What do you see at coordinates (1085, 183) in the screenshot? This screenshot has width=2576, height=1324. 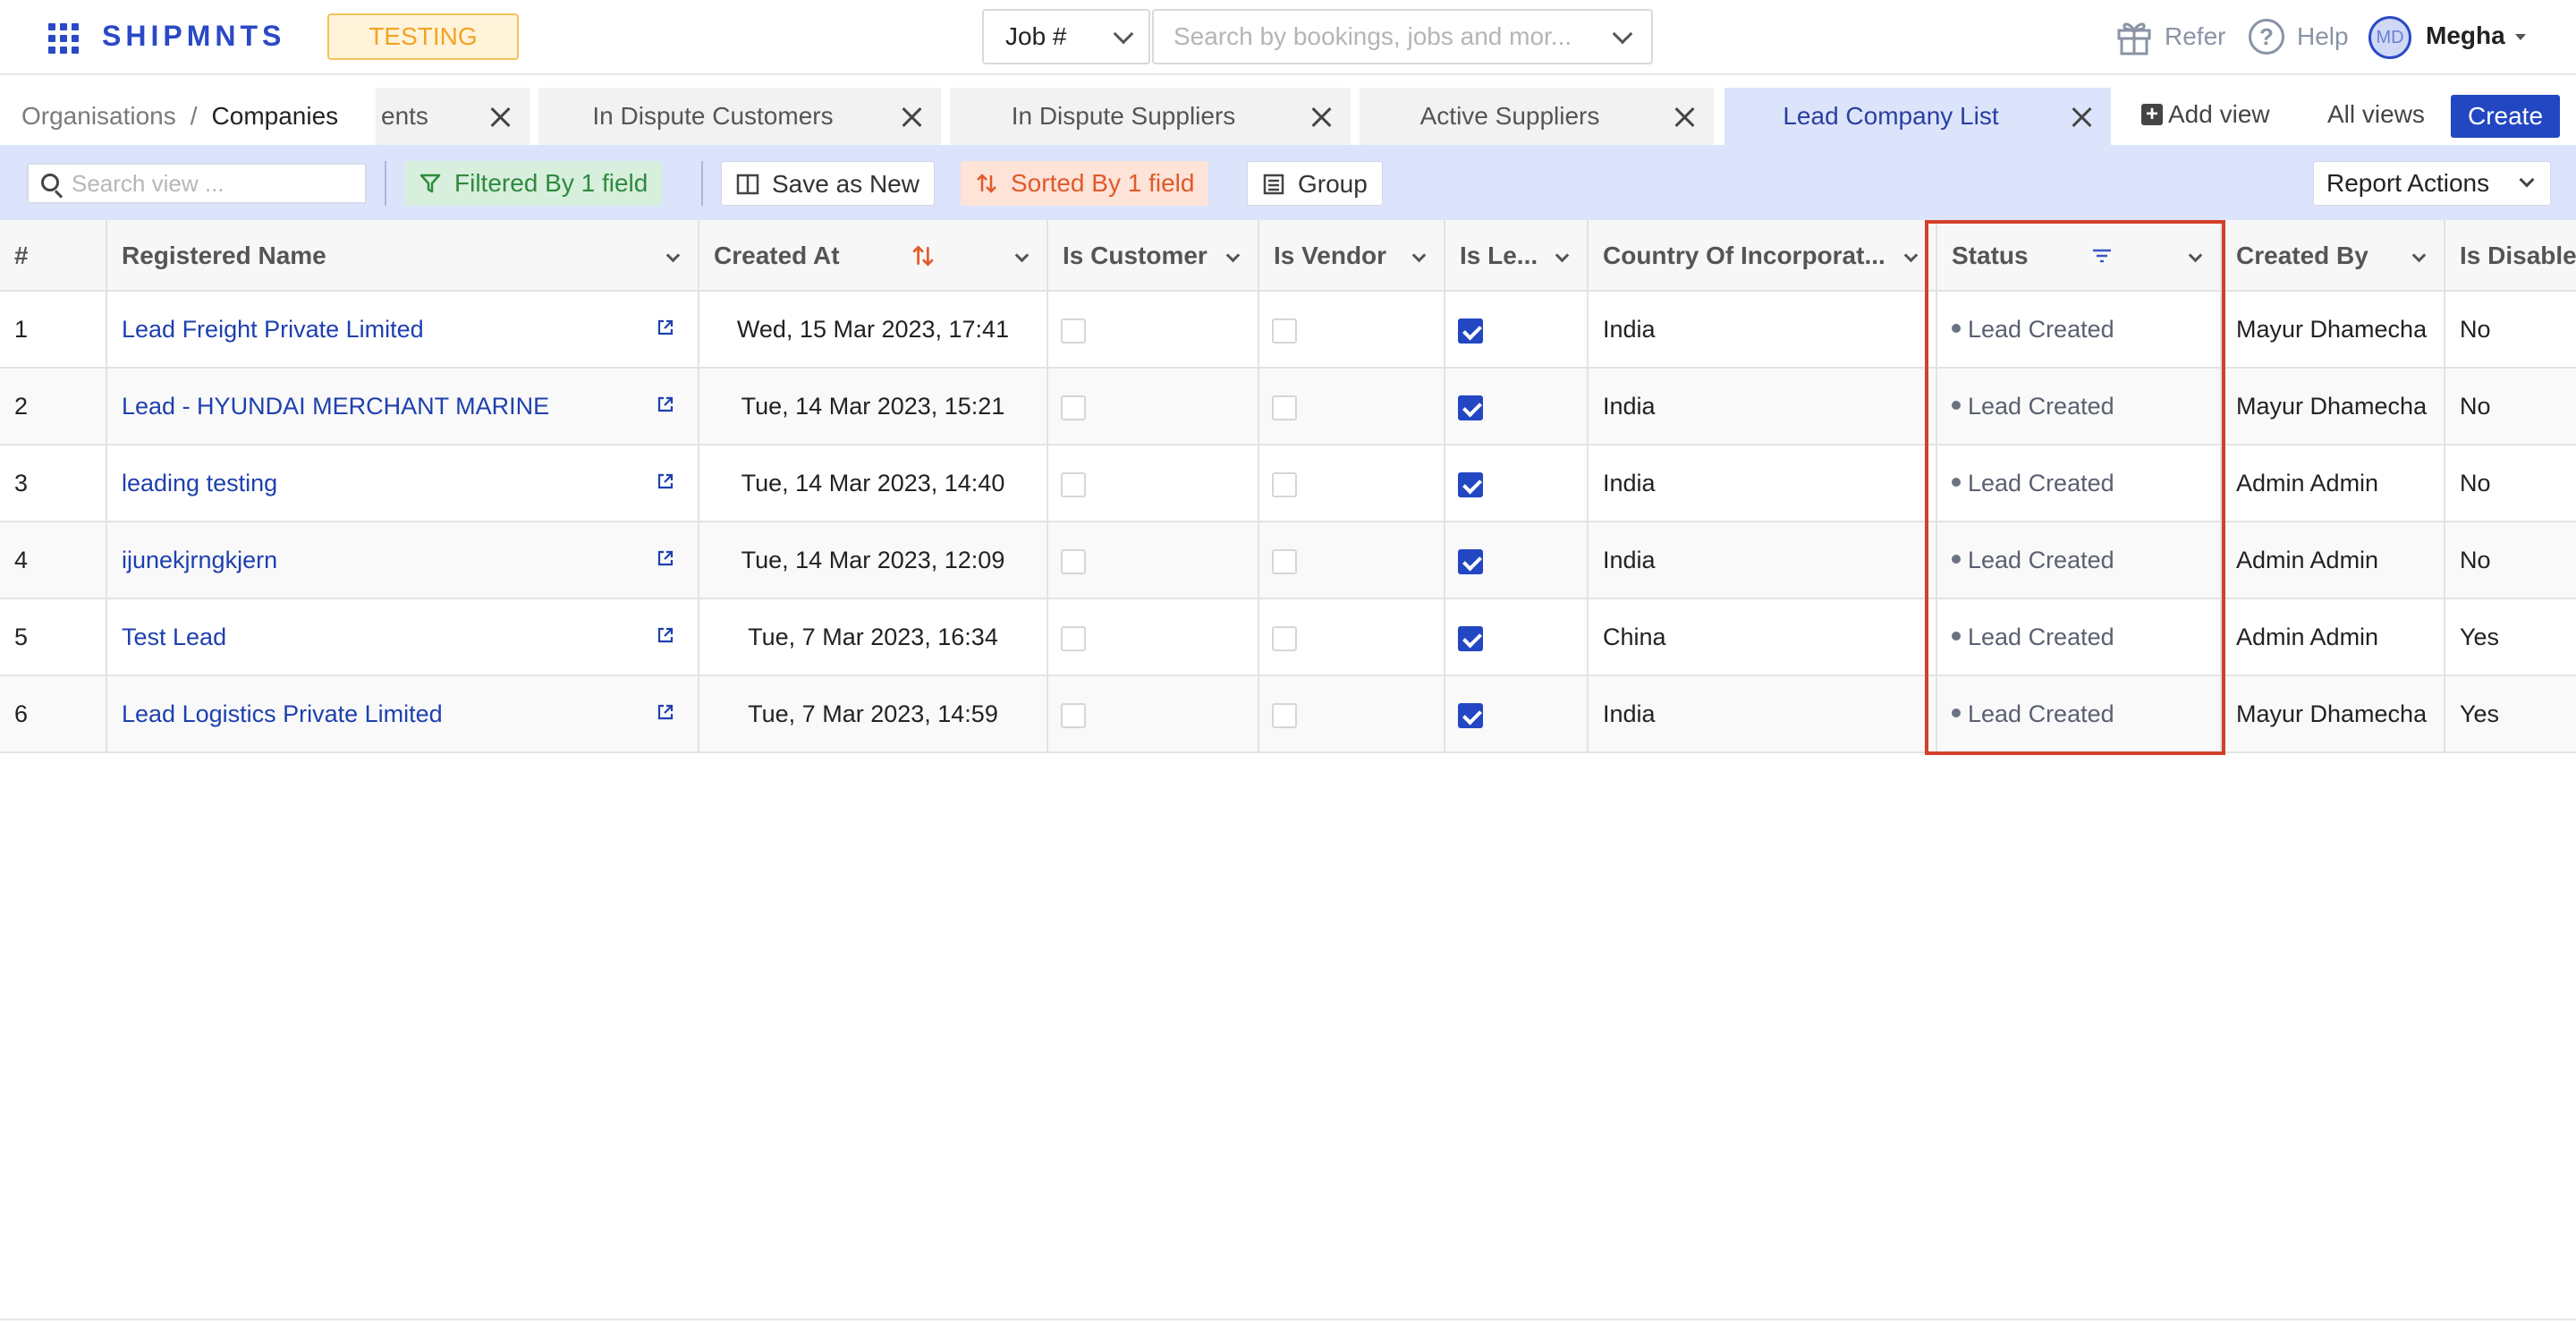 I see `sort-button: Sorted By 1 field` at bounding box center [1085, 183].